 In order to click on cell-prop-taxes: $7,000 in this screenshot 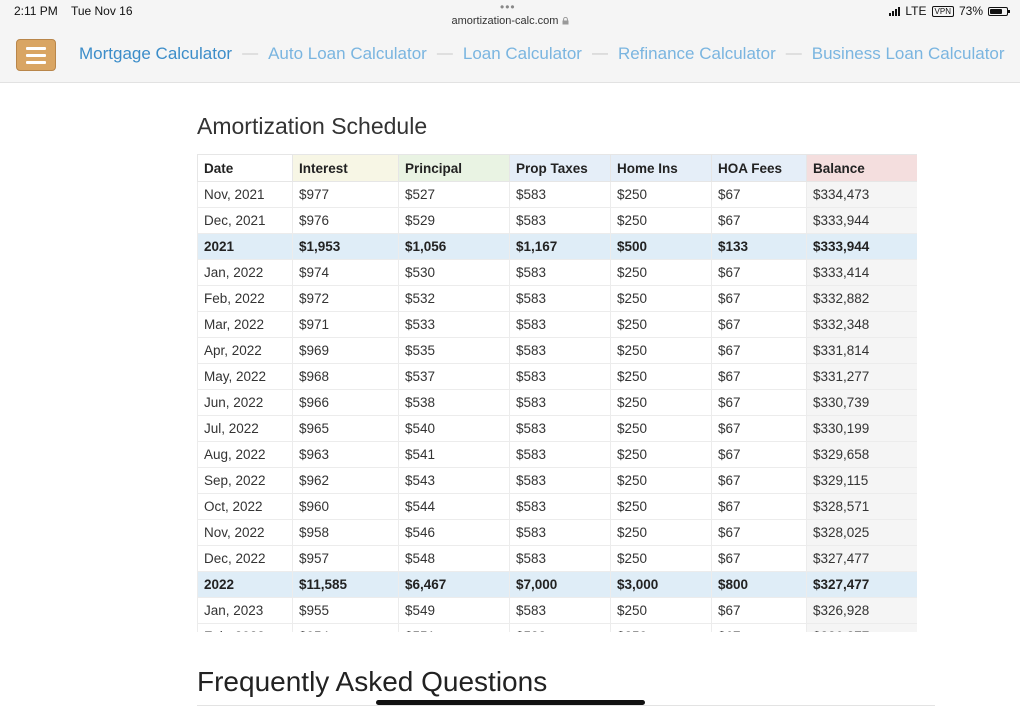, I will do `click(560, 584)`.